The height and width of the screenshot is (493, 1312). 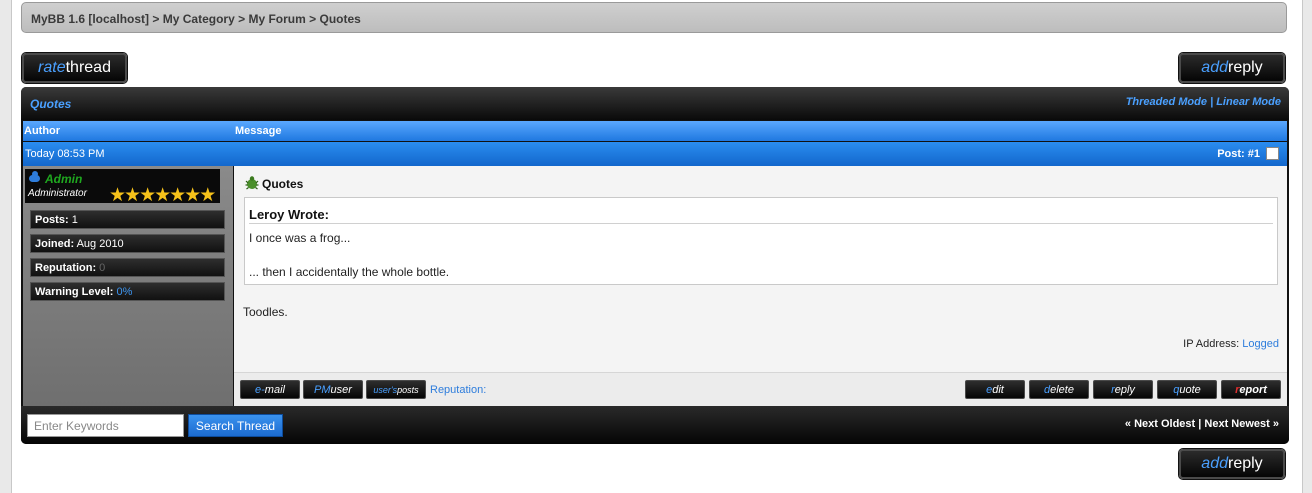 I want to click on stat-warning-level: Warning Level: 0%, so click(x=127, y=291).